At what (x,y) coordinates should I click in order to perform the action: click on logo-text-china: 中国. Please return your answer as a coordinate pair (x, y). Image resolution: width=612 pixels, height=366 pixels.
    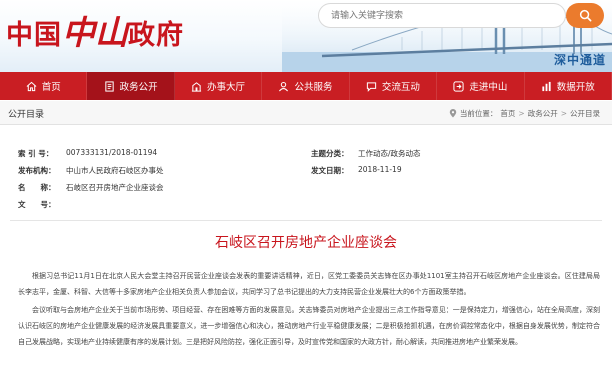
    Looking at the image, I should click on (34, 35).